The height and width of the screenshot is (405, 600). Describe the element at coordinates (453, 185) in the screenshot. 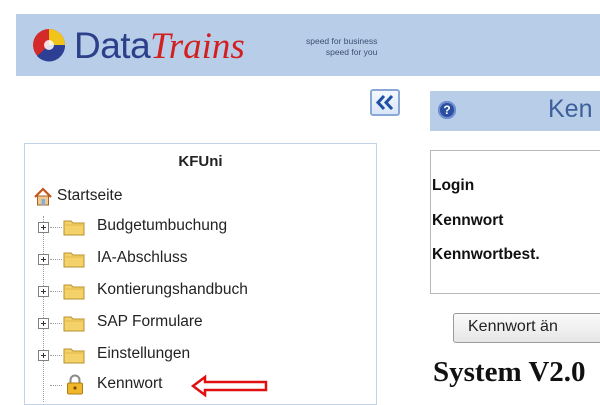

I see `login-field-label: Login` at that location.